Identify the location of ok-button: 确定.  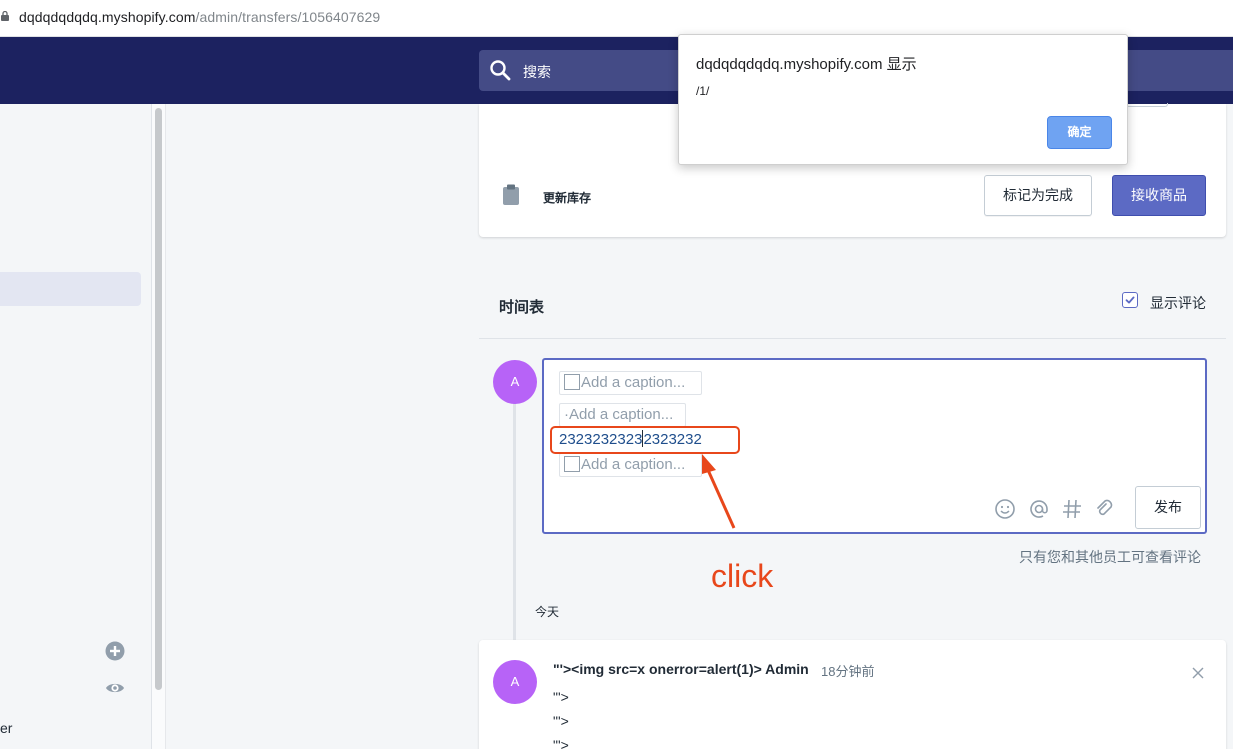
(1079, 132).